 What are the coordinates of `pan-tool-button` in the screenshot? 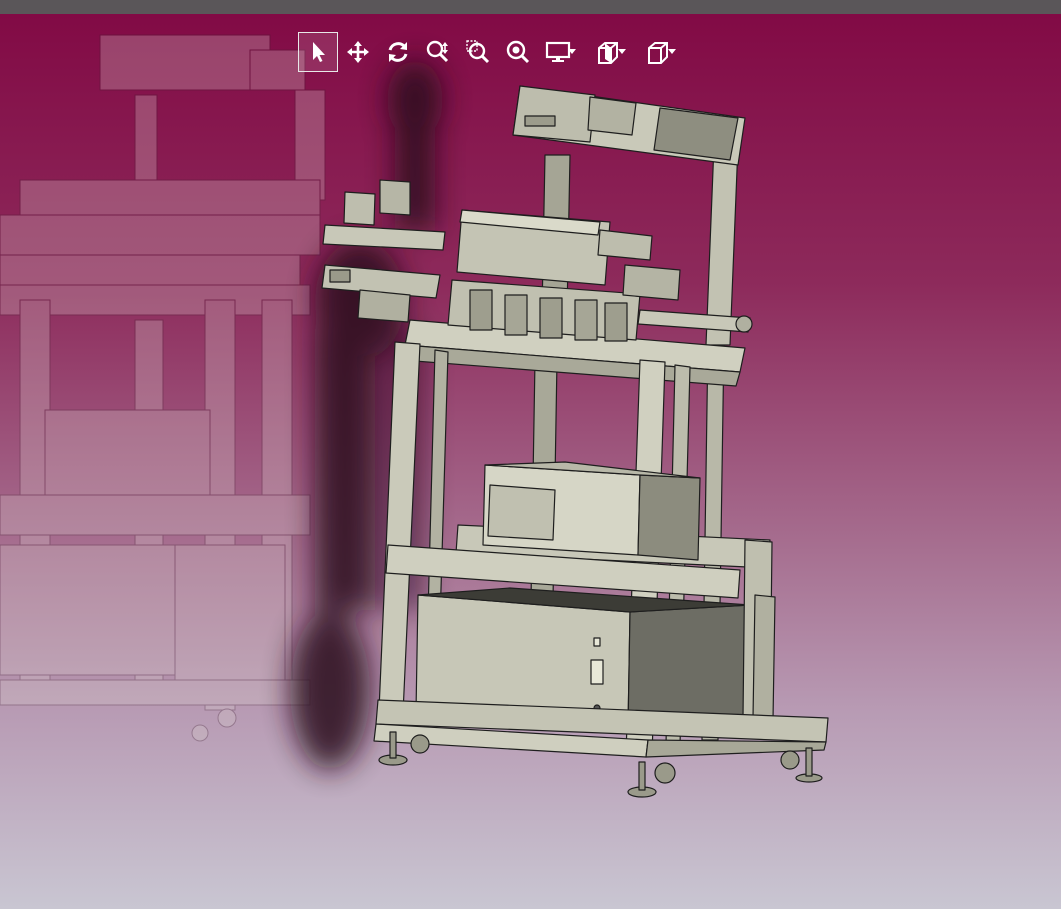 It's located at (358, 52).